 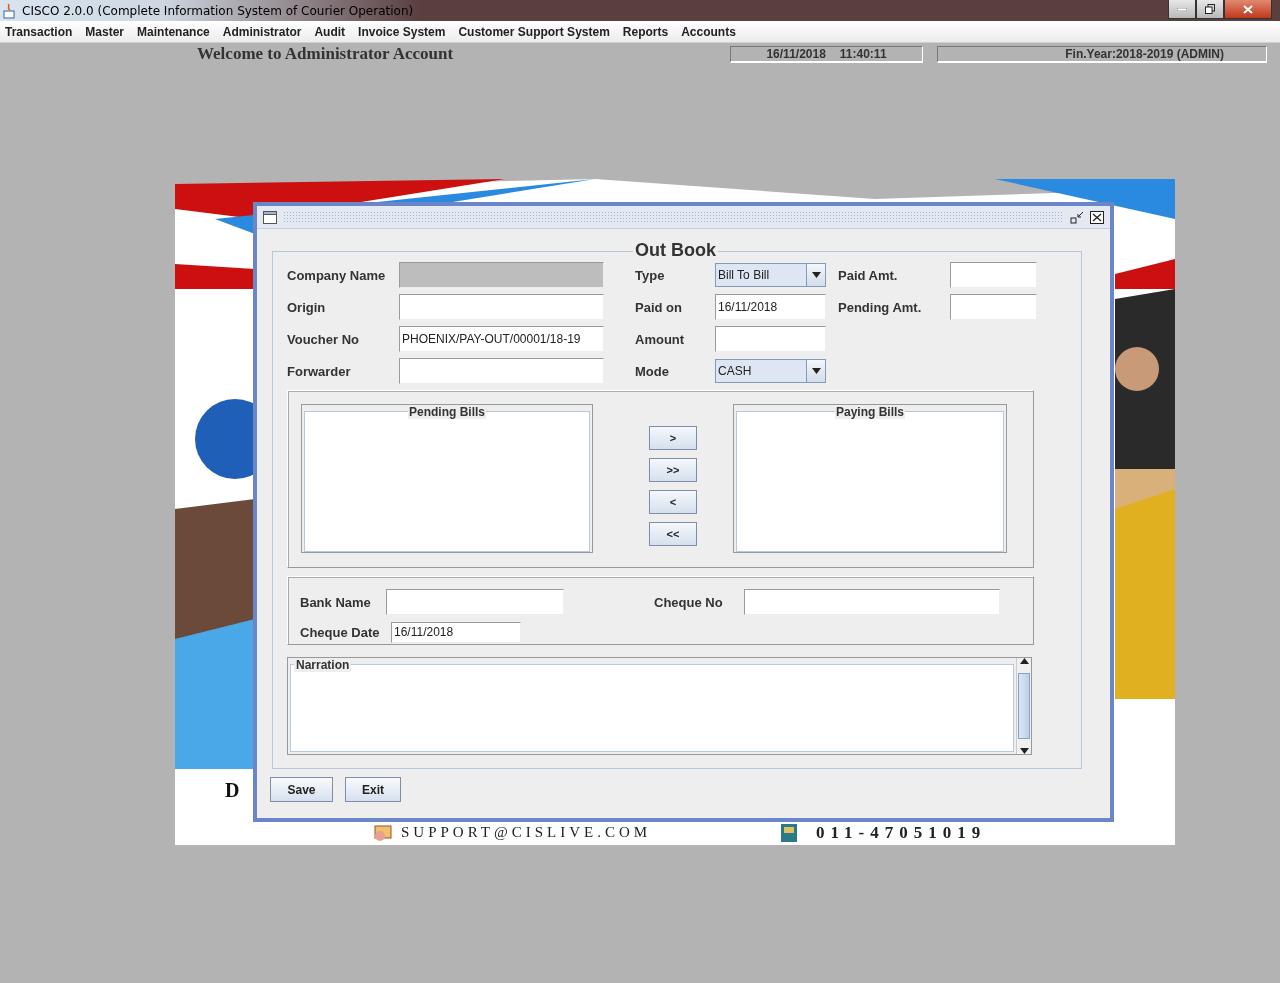 I want to click on field-label: Company Name, so click(x=337, y=275).